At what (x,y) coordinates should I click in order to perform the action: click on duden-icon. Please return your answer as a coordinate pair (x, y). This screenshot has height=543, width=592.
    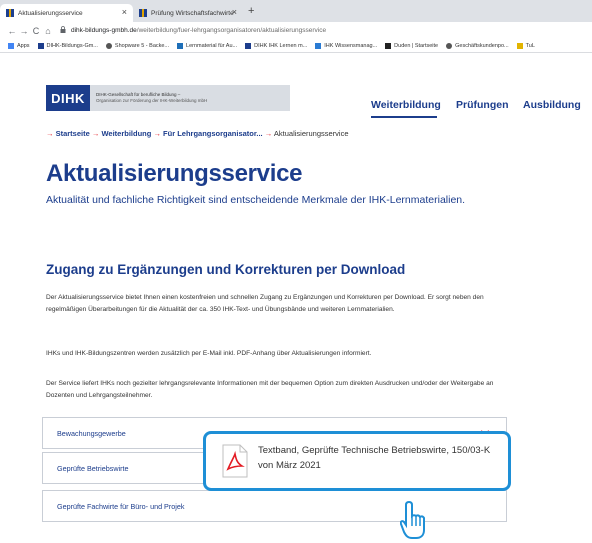
    Looking at the image, I should click on (388, 45).